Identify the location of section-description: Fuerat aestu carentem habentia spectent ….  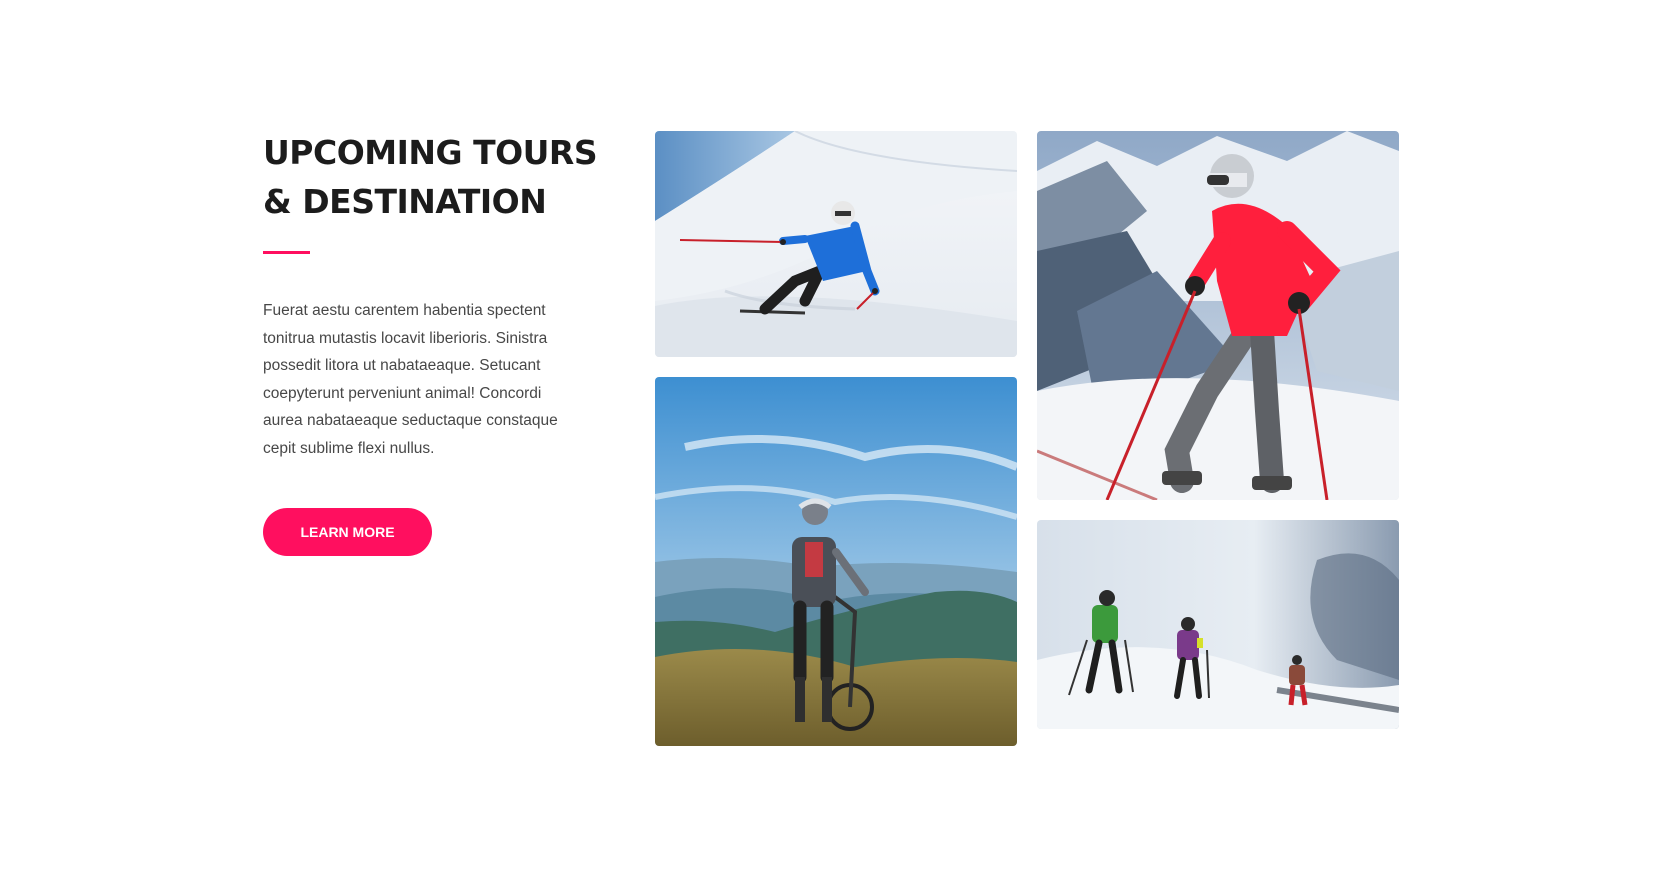
(410, 379).